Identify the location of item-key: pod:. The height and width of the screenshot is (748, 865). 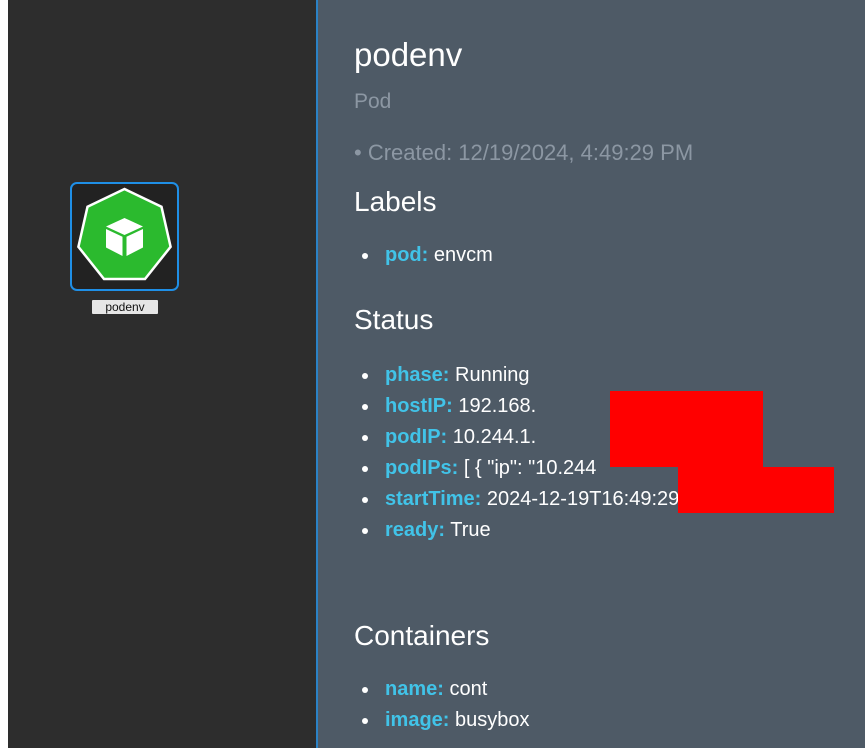
(407, 255).